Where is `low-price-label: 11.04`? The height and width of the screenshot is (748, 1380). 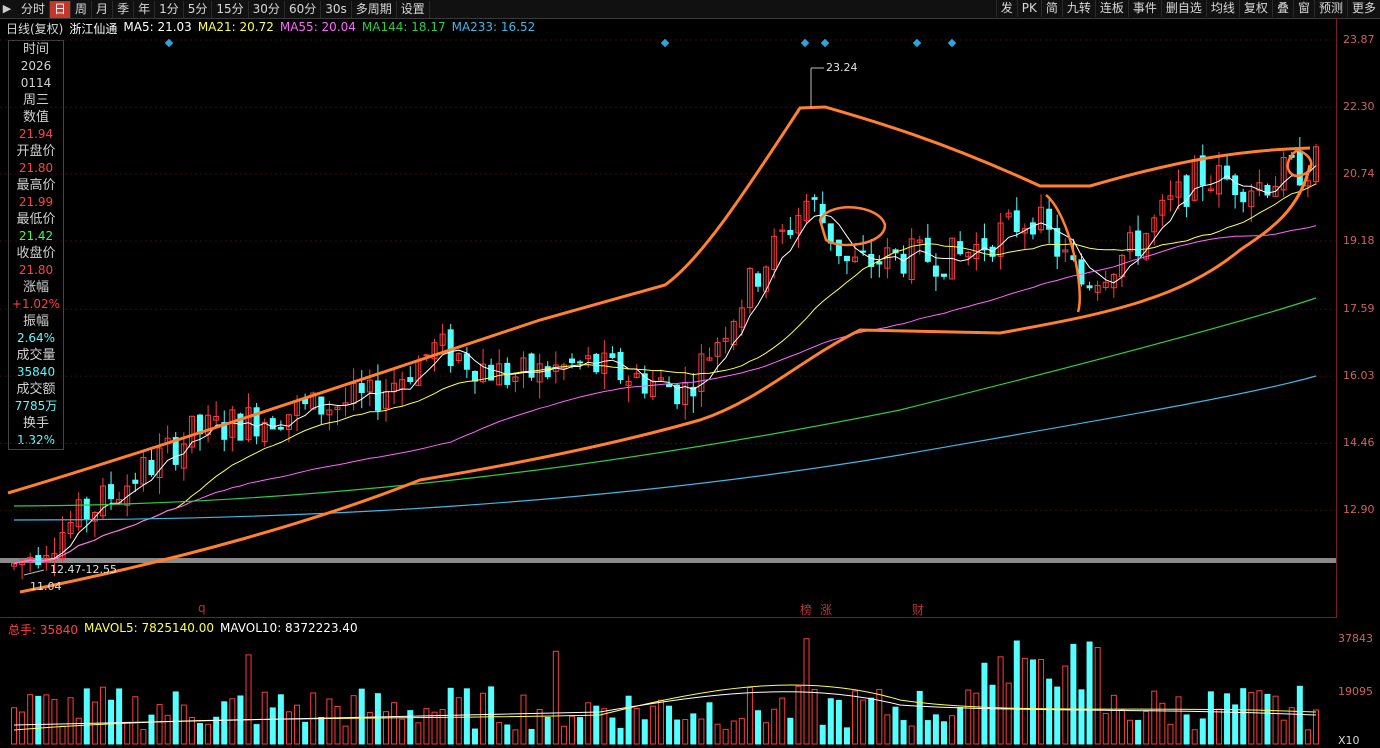
low-price-label: 11.04 is located at coordinates (46, 586).